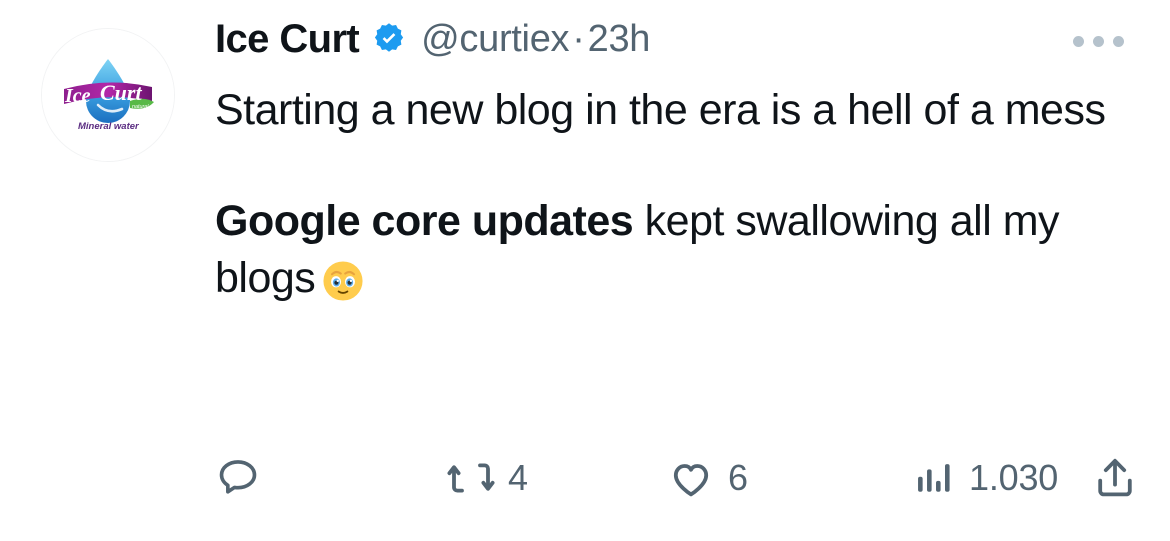 This screenshot has width=1170, height=541. I want to click on svg-text: Ice, so click(77, 96).